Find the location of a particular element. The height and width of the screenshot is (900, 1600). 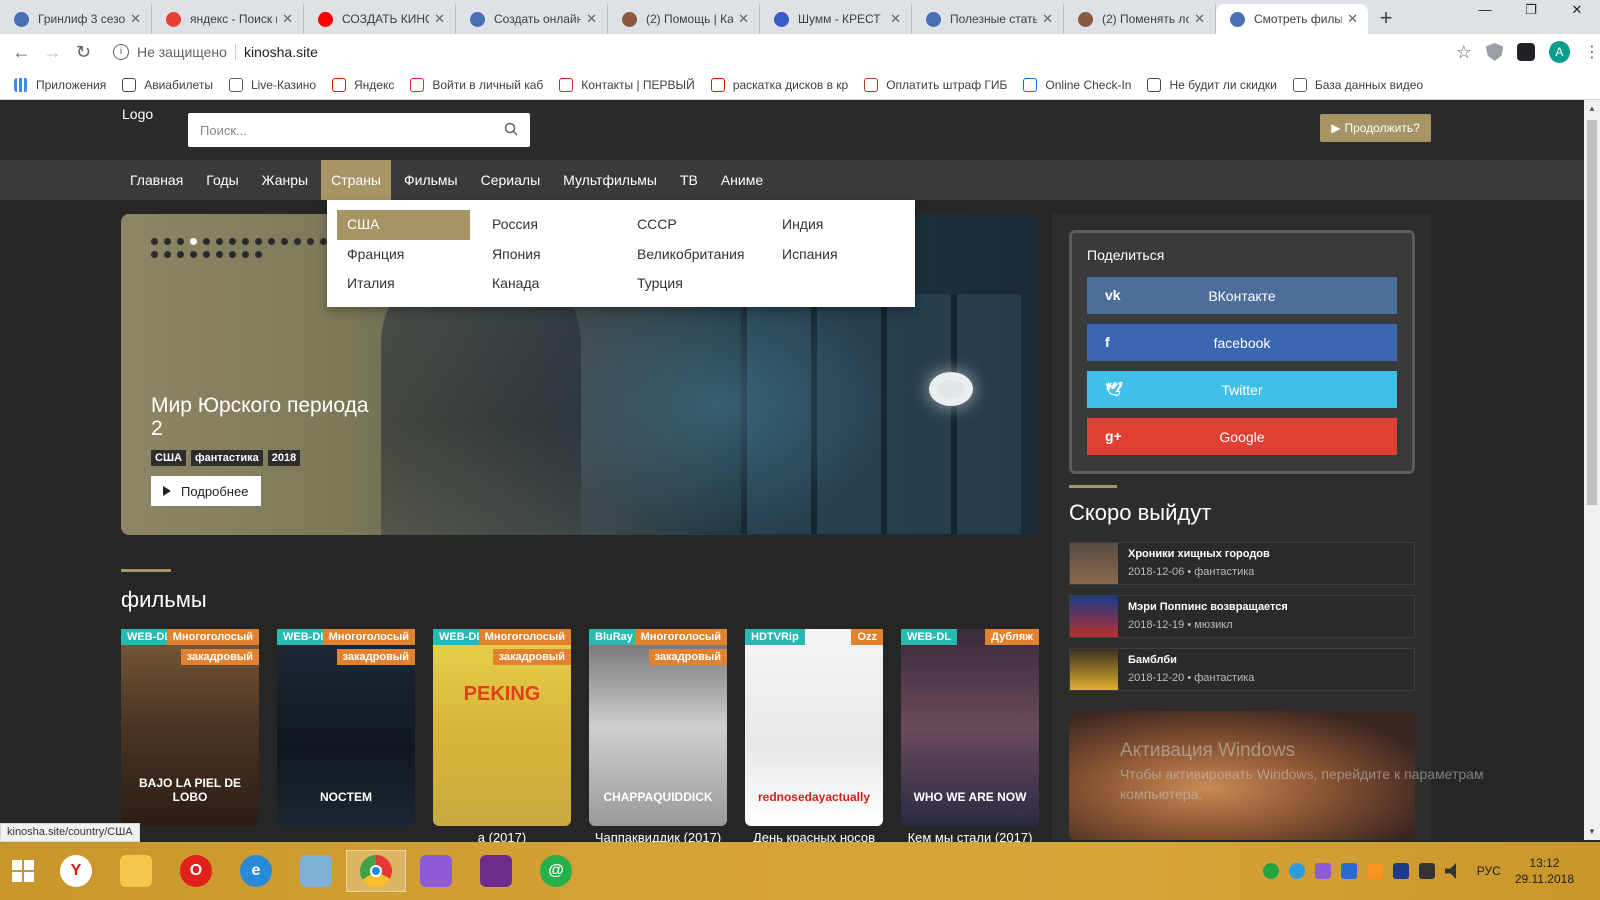

browser-tab: Полезные статьи ✕ is located at coordinates (988, 19).